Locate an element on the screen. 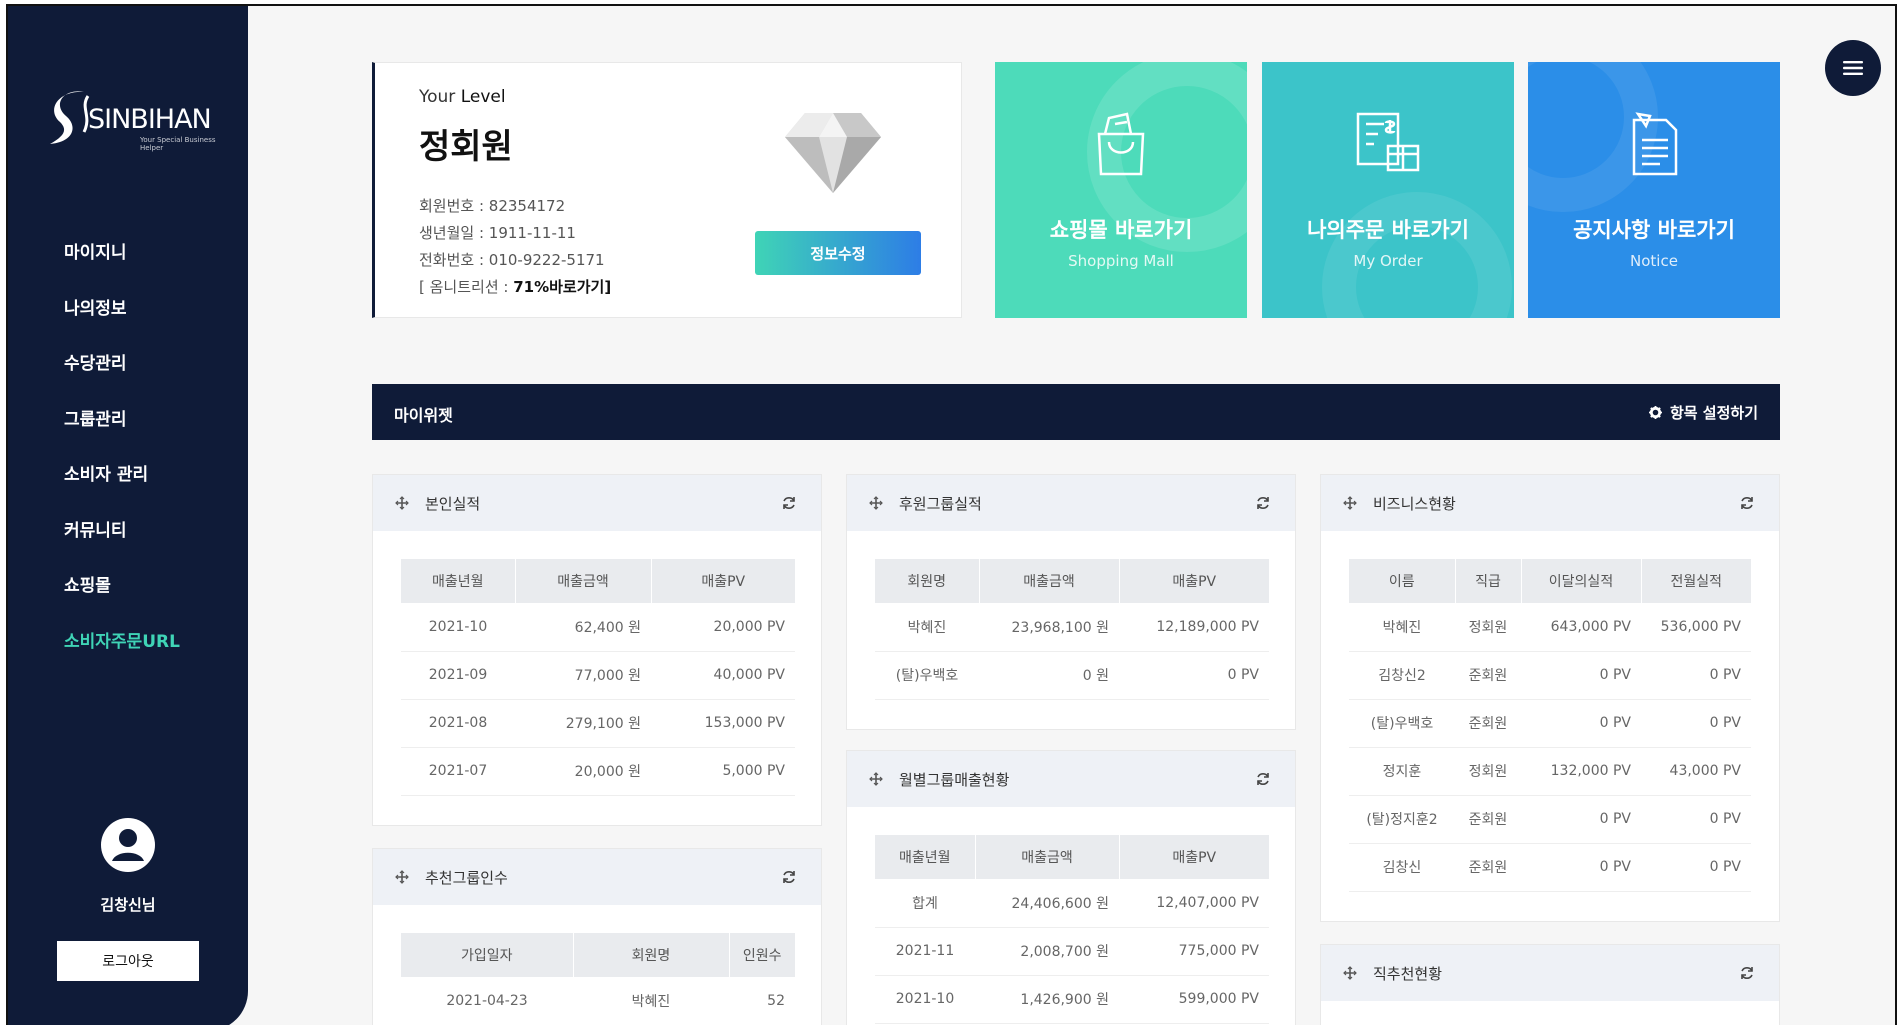 The image size is (1903, 1025). logo-tagline: Your Special Business Helper is located at coordinates (178, 144).